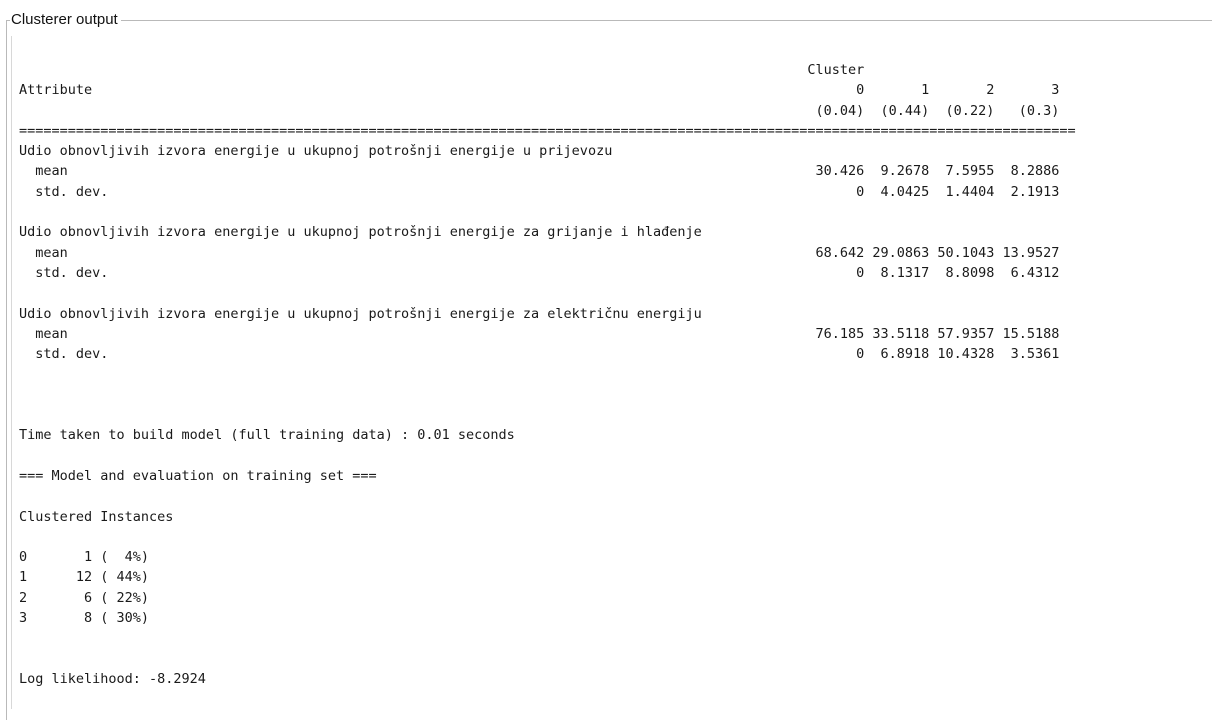  Describe the element at coordinates (65, 20) in the screenshot. I see `panel-title: Clusterer output` at that location.